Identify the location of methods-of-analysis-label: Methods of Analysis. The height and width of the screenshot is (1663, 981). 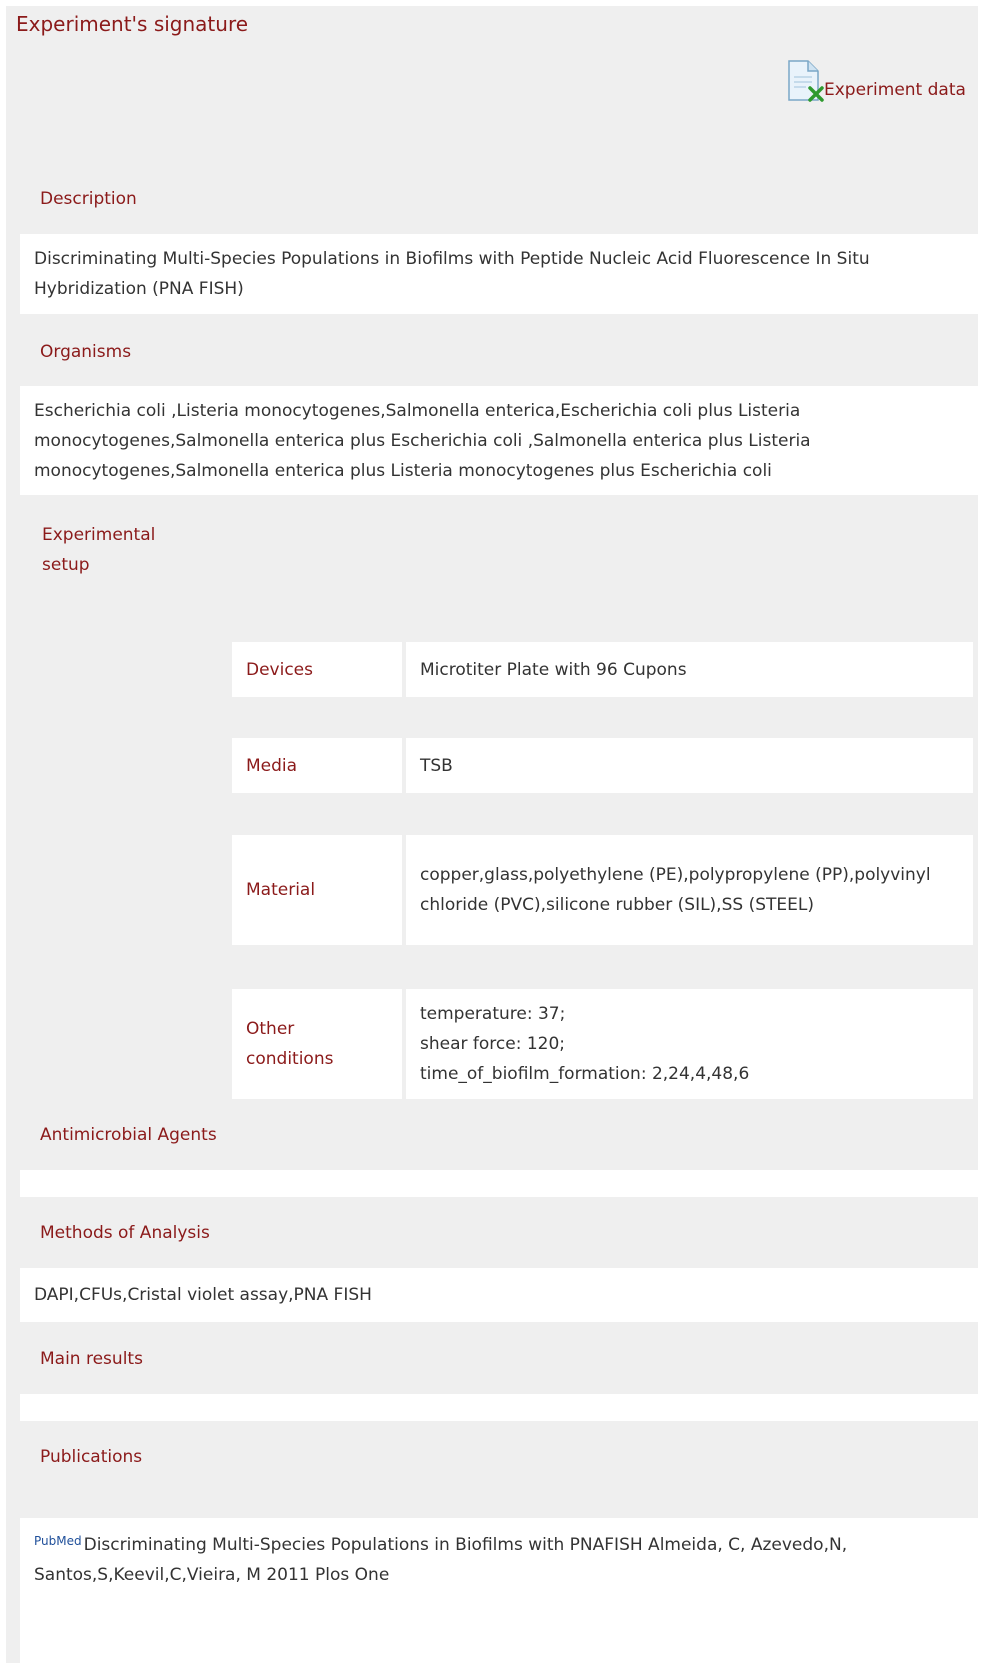
(125, 1233).